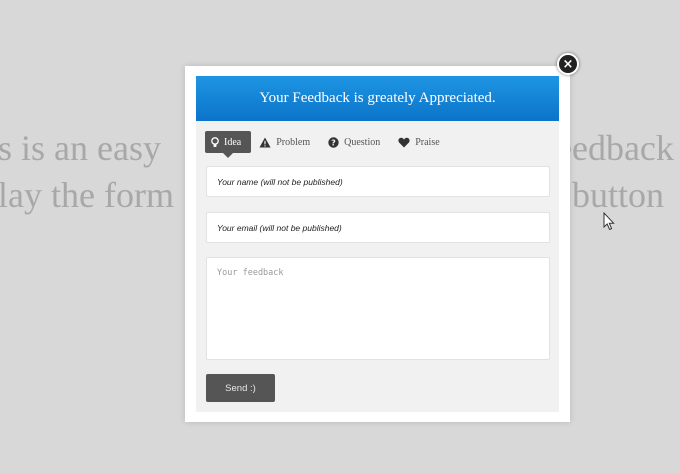 The height and width of the screenshot is (474, 680). What do you see at coordinates (615, 148) in the screenshot?
I see `background-text-line1-right: eedback` at bounding box center [615, 148].